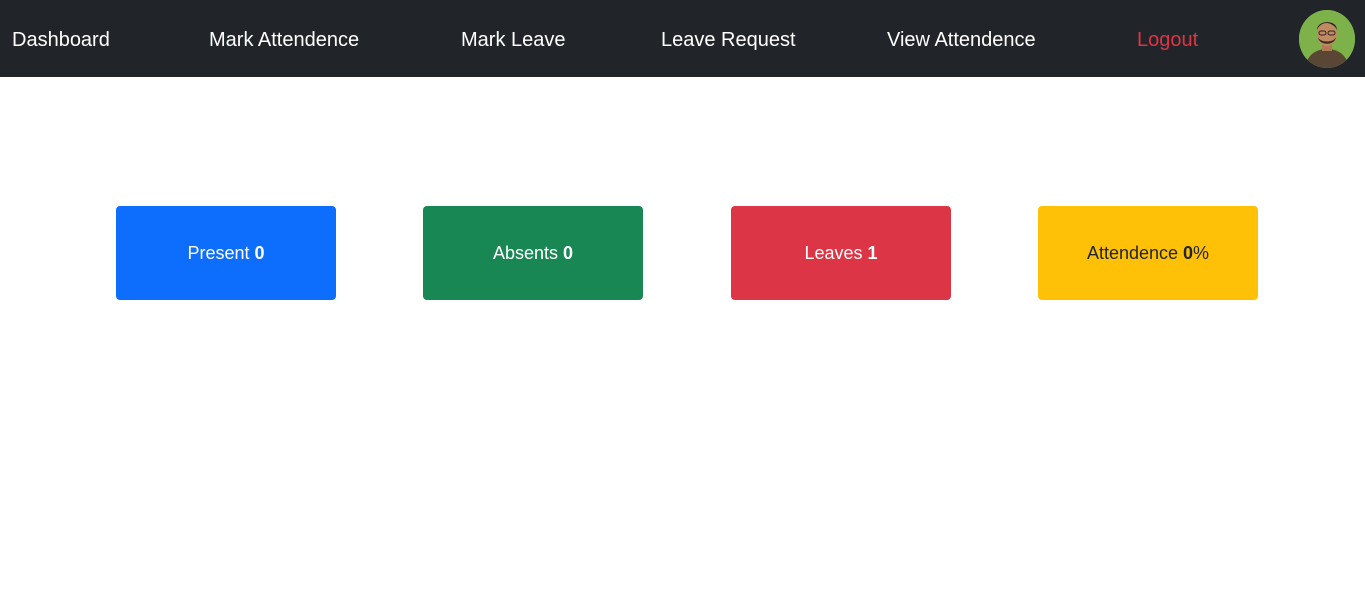 The width and height of the screenshot is (1365, 602). What do you see at coordinates (1132, 252) in the screenshot?
I see `attendence-label: Attendence` at bounding box center [1132, 252].